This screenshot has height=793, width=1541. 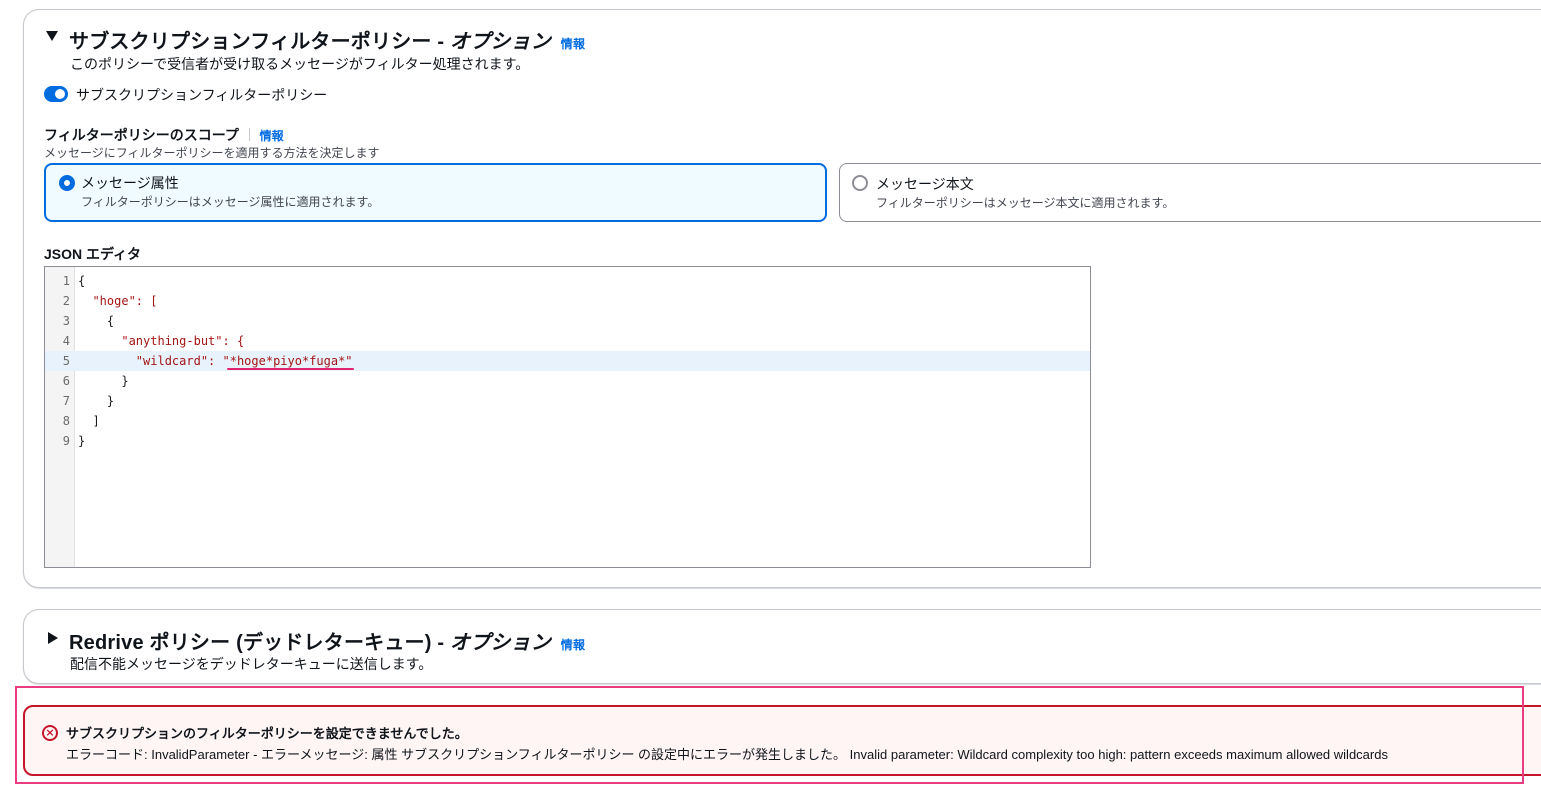 I want to click on code-key-line: "hoge": [, so click(x=118, y=301).